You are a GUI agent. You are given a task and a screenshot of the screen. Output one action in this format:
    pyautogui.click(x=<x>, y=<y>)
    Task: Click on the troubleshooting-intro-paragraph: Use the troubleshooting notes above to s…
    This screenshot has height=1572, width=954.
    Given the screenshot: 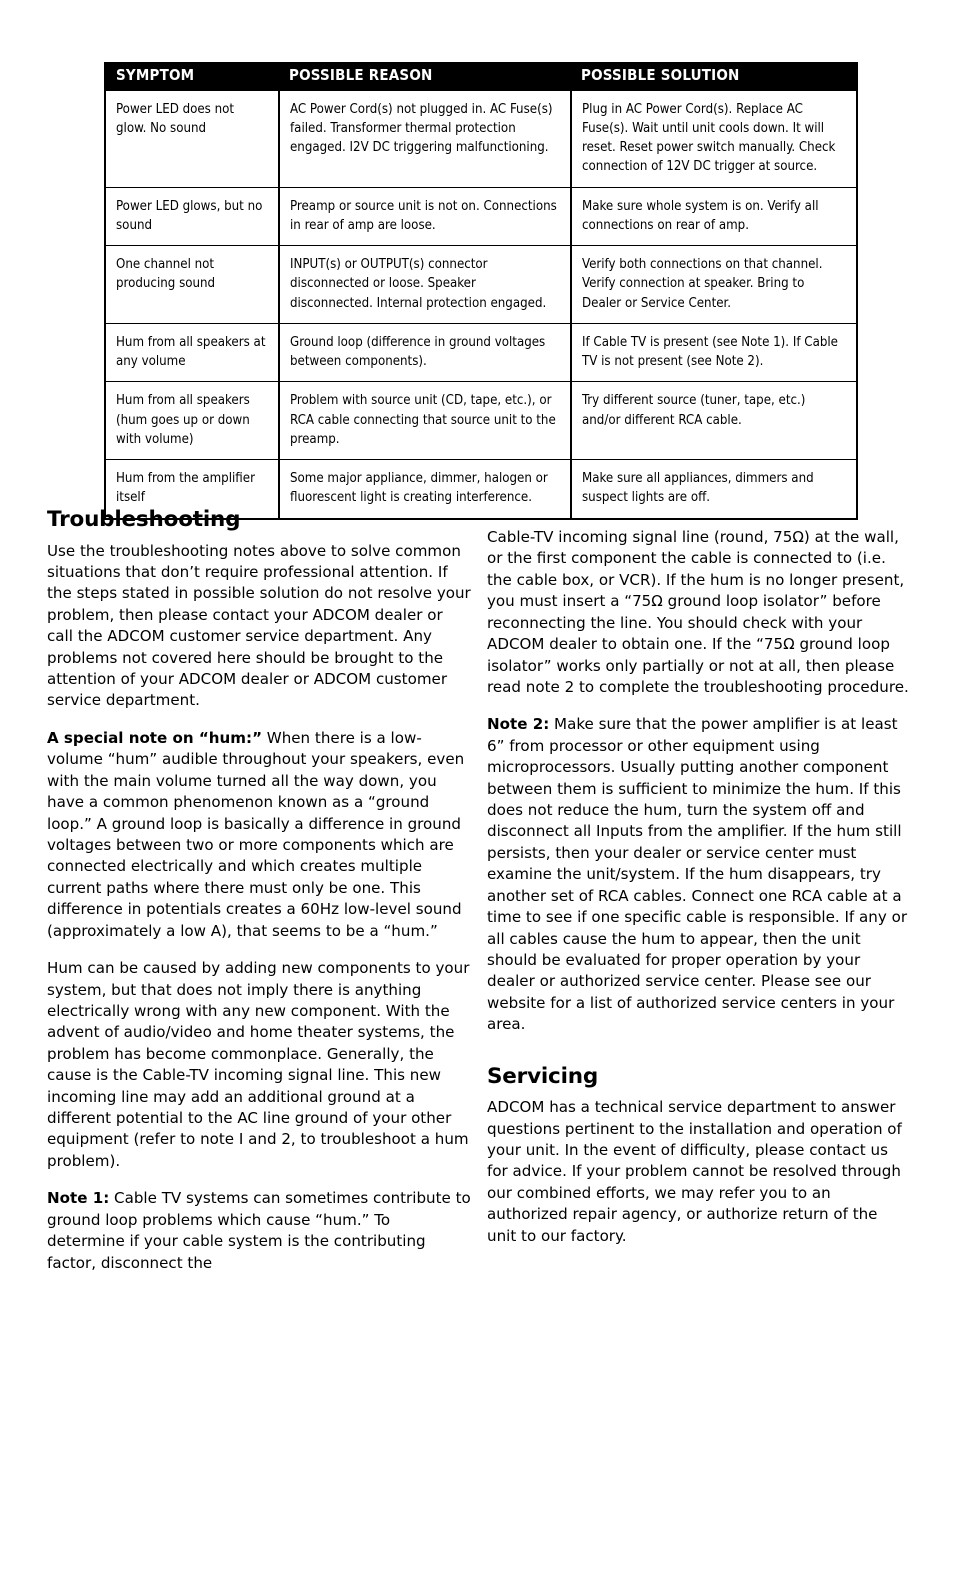 What is the action you would take?
    pyautogui.click(x=259, y=625)
    